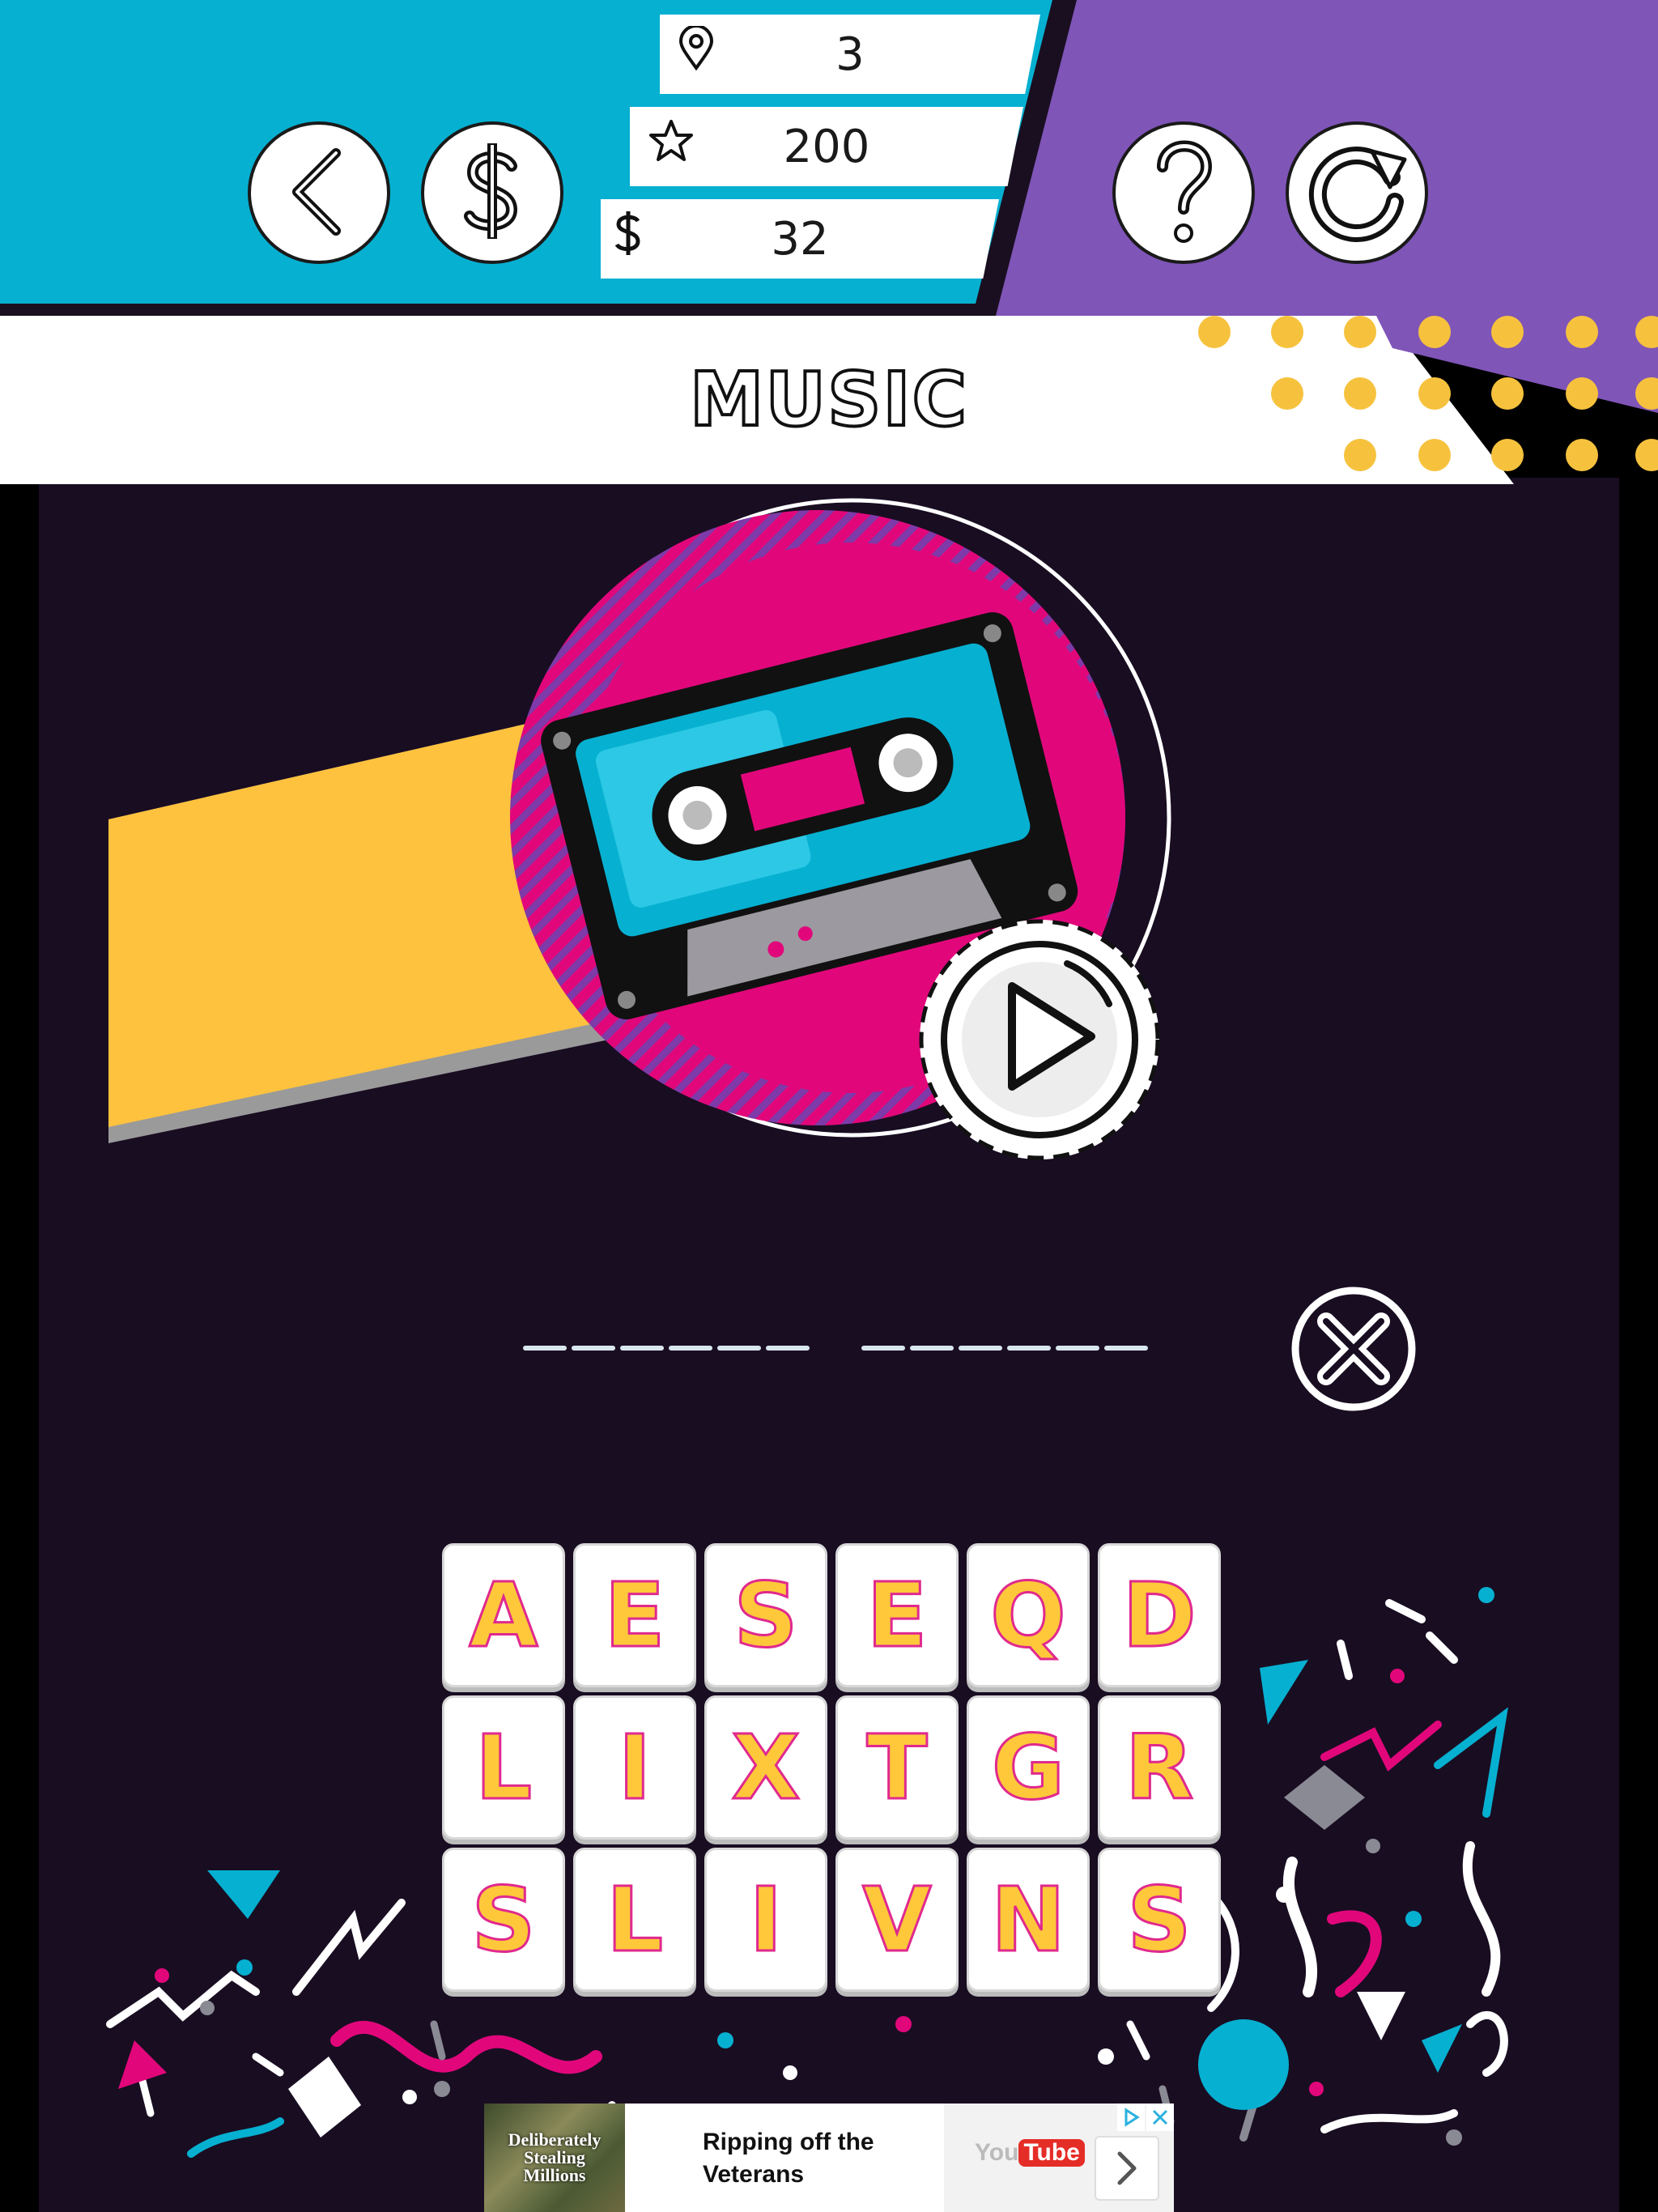 The width and height of the screenshot is (1658, 2212). Describe the element at coordinates (897, 1767) in the screenshot. I see `letter-tile: T` at that location.